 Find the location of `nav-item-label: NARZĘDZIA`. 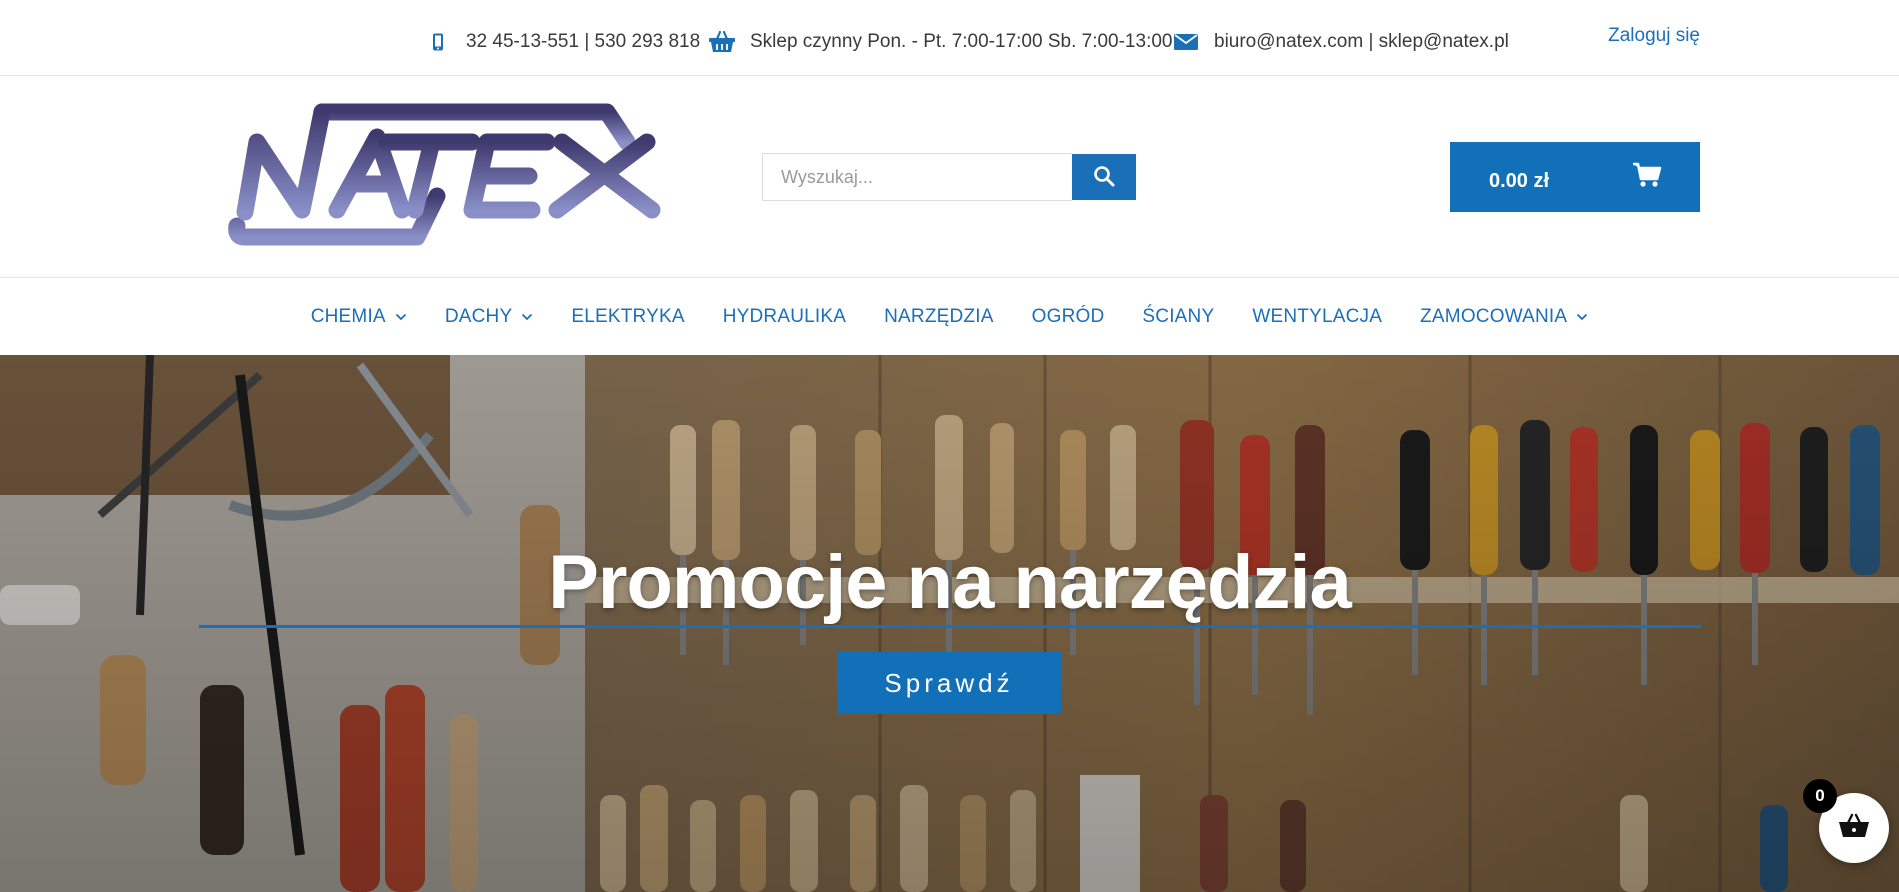

nav-item-label: NARZĘDZIA is located at coordinates (939, 316).